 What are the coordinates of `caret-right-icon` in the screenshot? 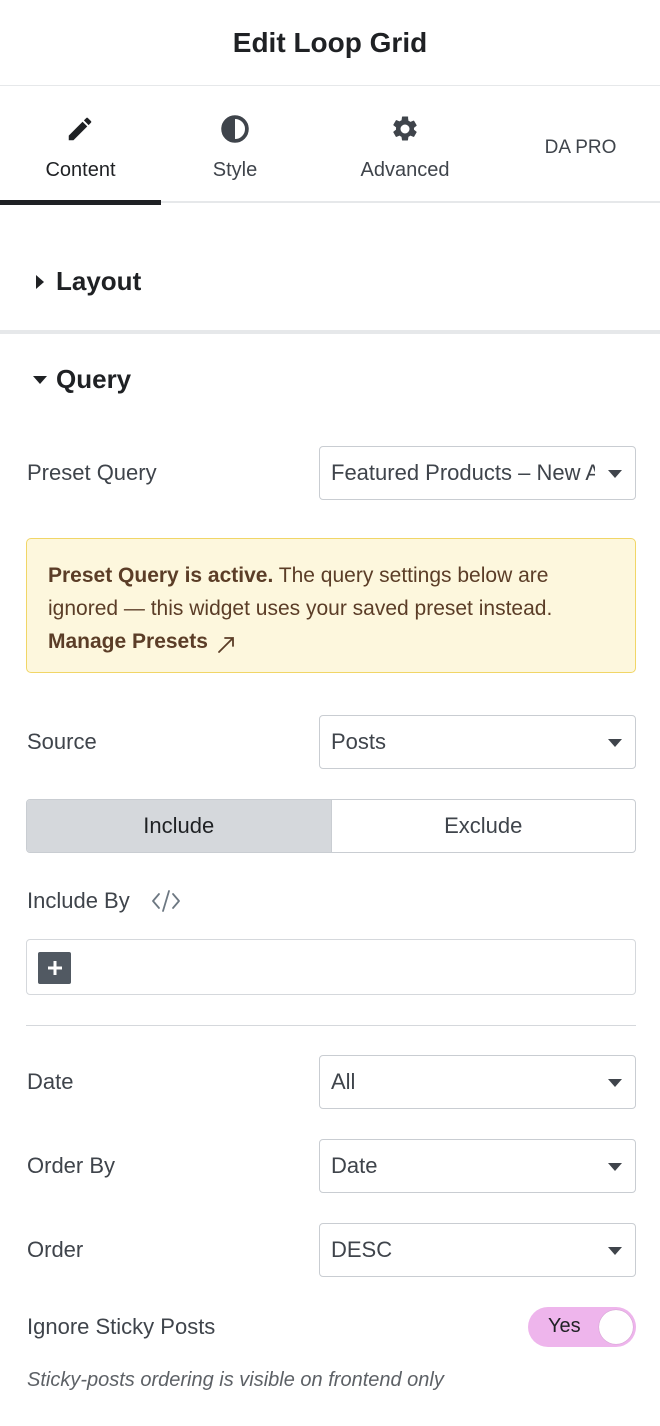 It's located at (40, 282).